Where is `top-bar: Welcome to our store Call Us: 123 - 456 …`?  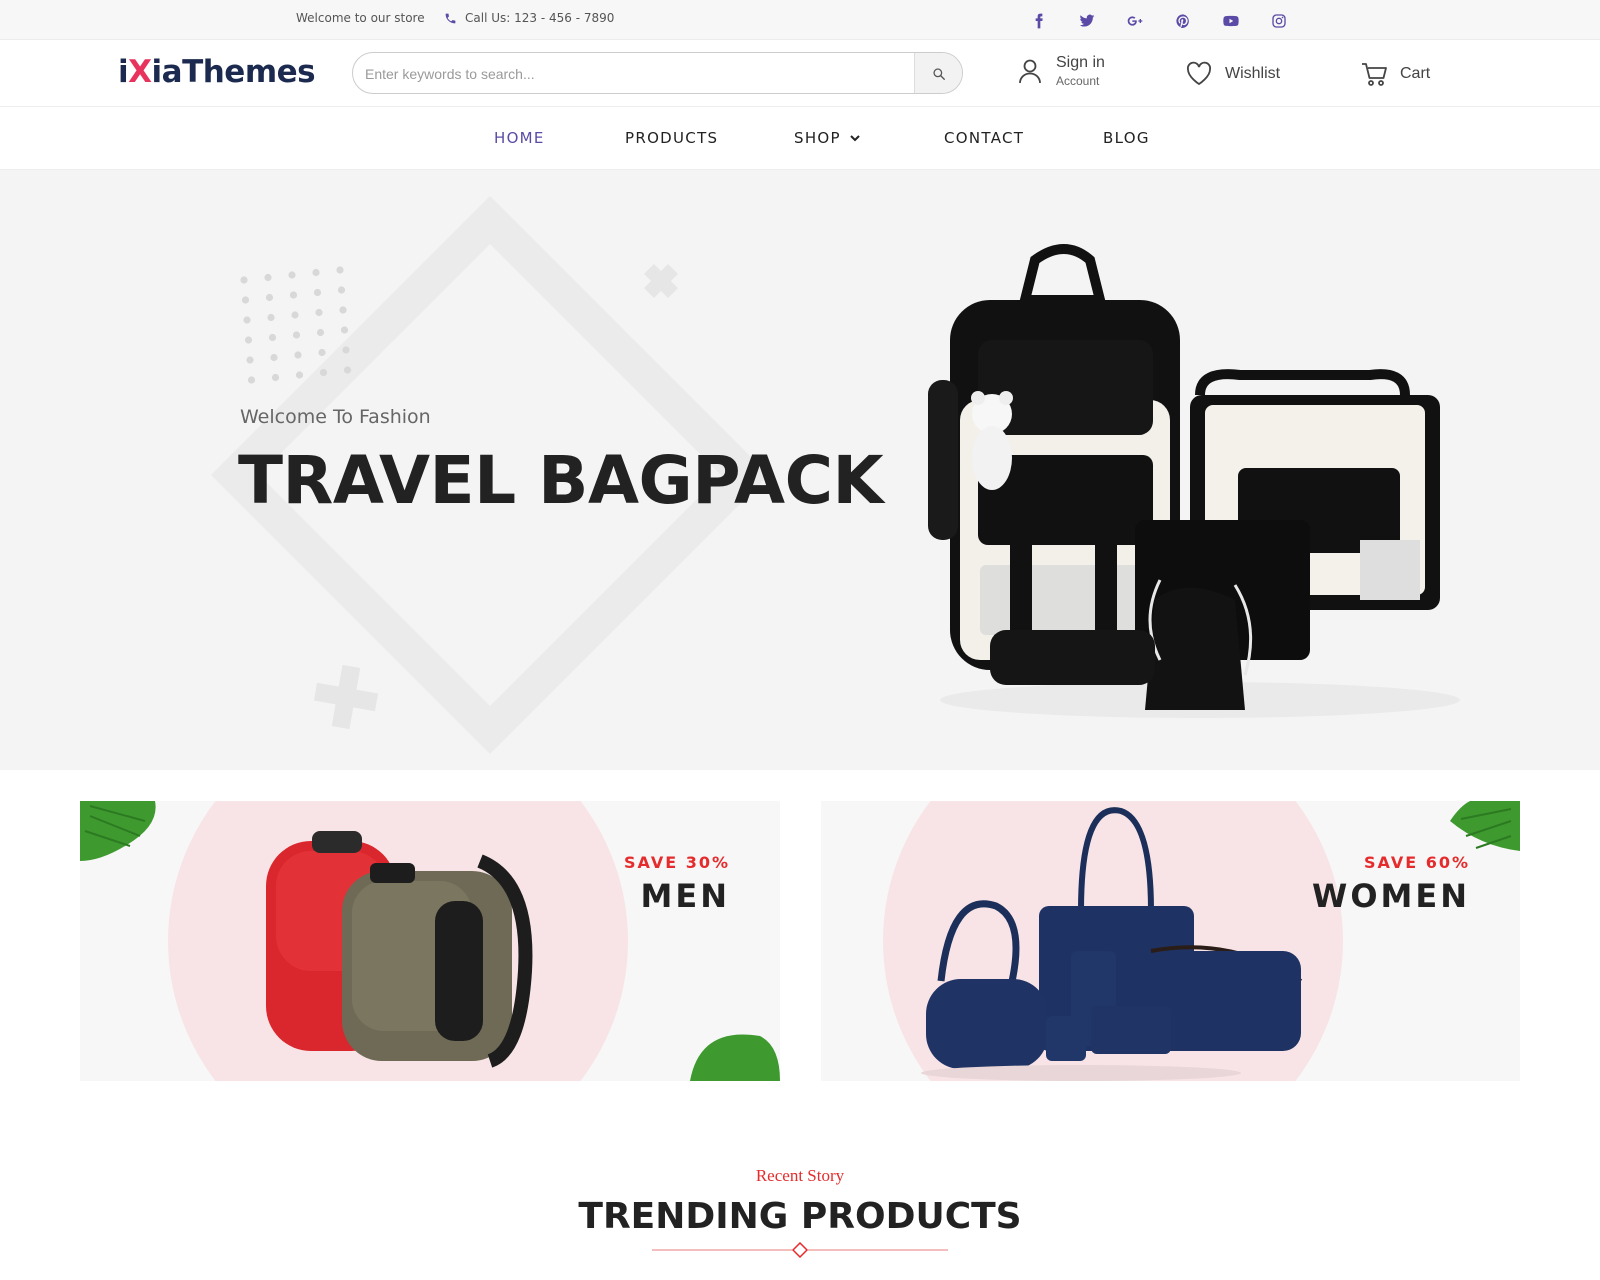
top-bar: Welcome to our store Call Us: 123 - 456 … is located at coordinates (800, 20).